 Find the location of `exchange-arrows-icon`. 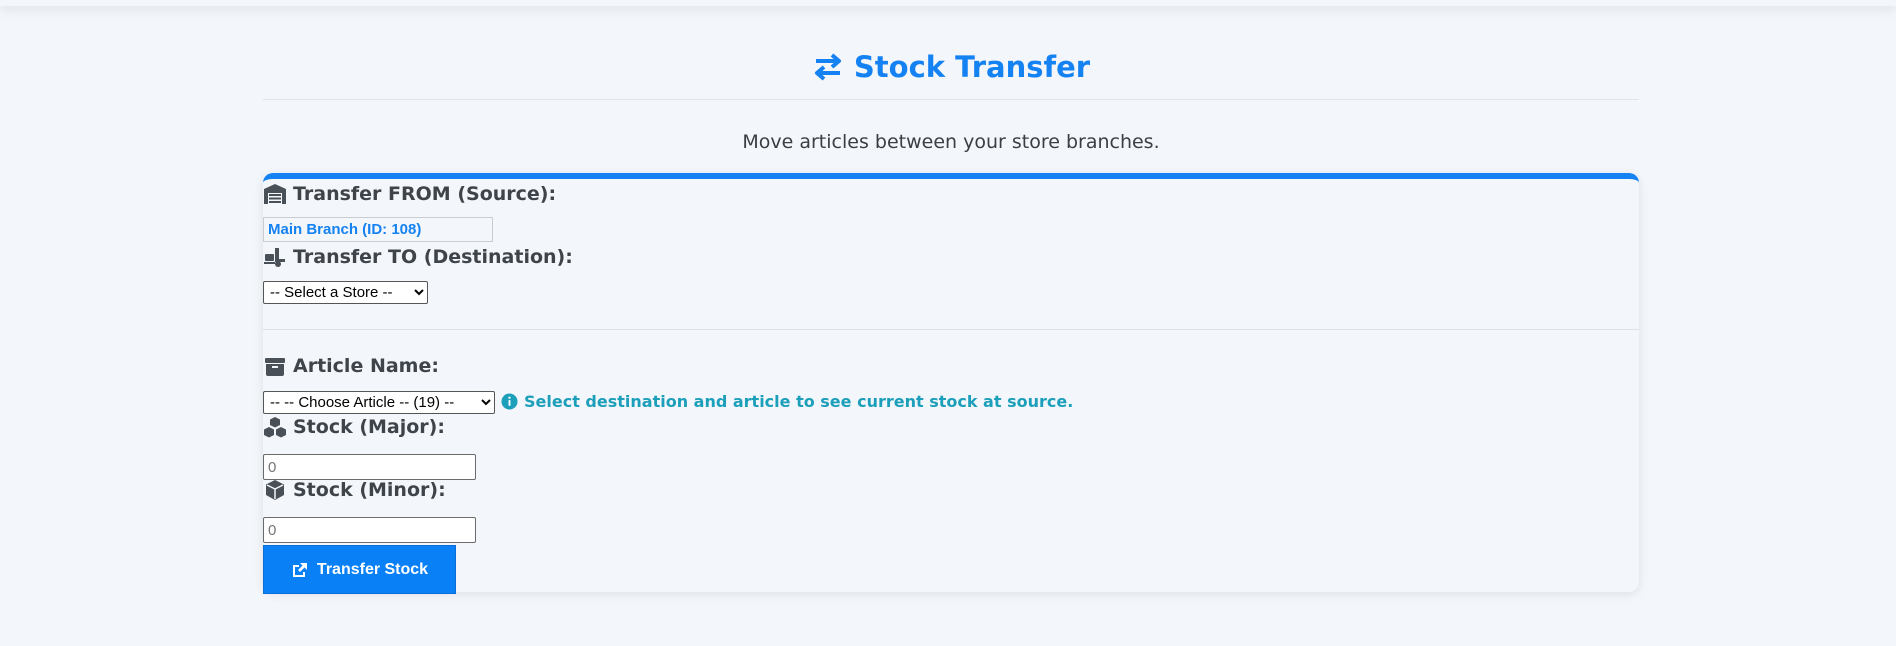

exchange-arrows-icon is located at coordinates (827, 67).